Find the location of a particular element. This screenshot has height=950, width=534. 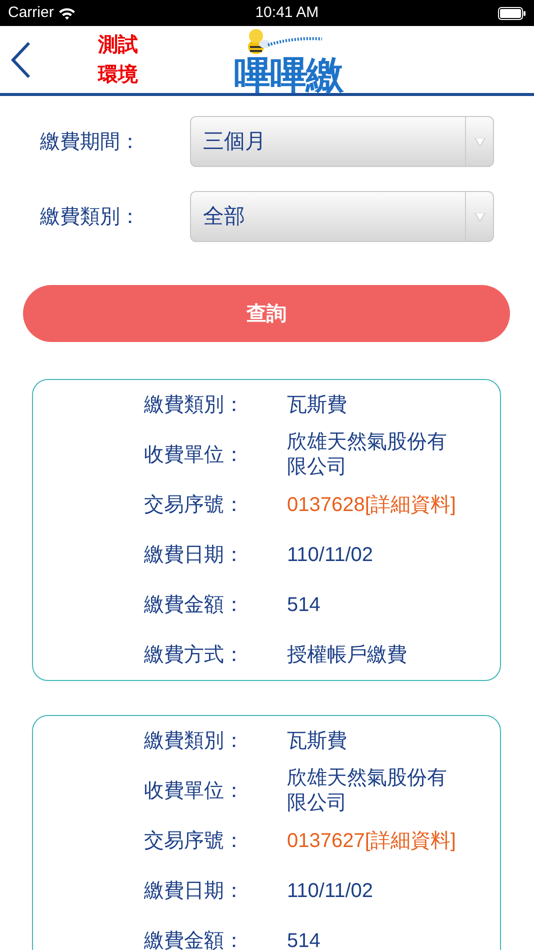

environment-label: 測試 環境 is located at coordinates (117, 60).